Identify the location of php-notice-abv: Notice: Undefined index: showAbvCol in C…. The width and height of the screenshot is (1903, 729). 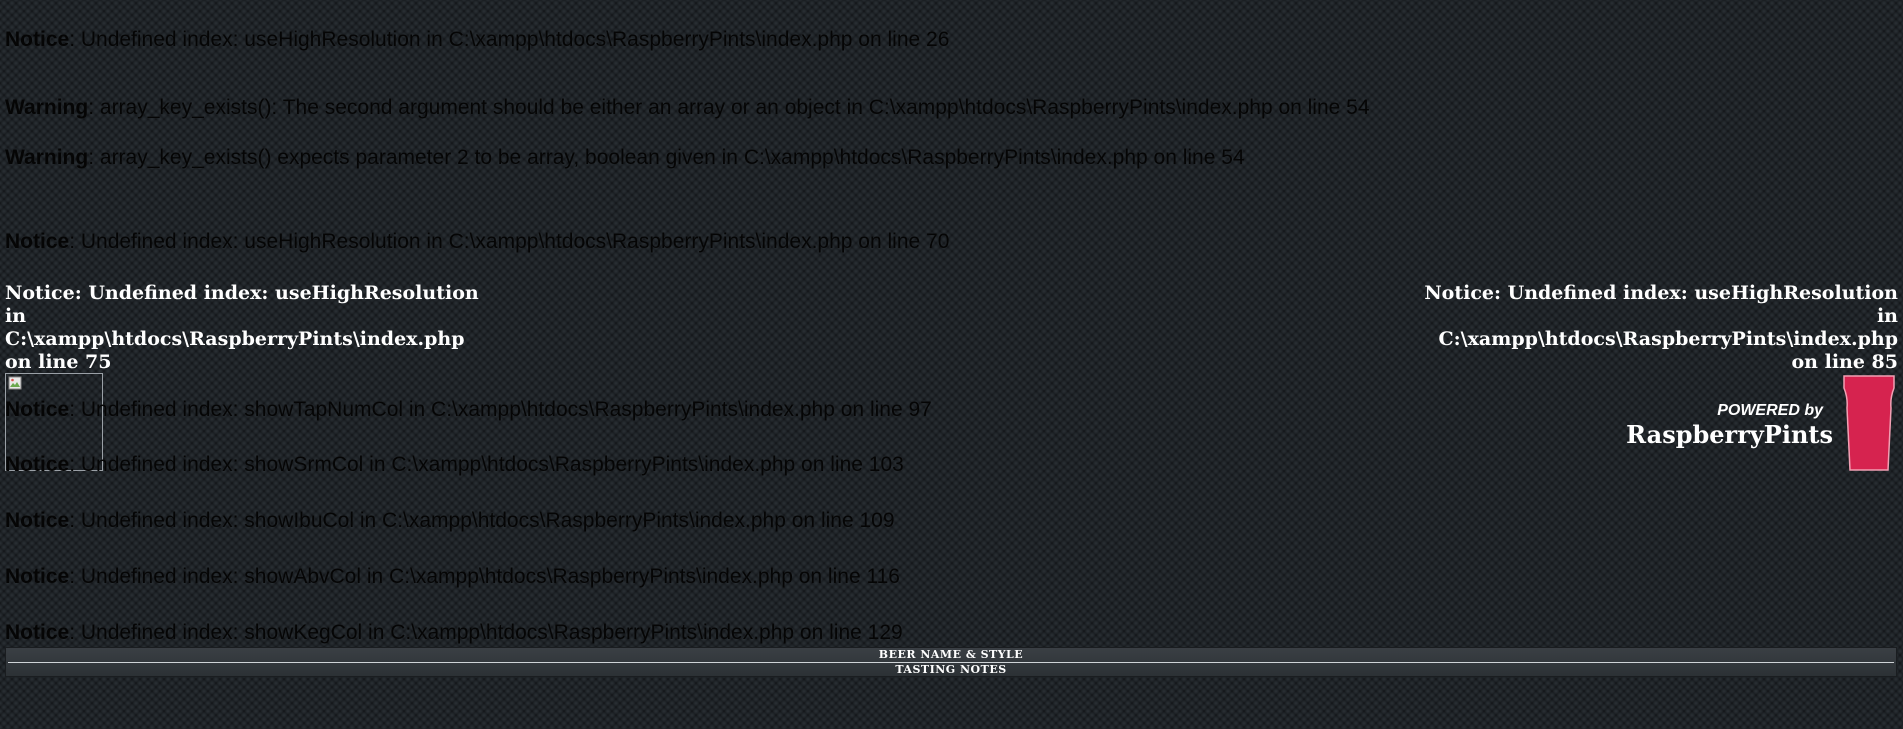
(452, 576).